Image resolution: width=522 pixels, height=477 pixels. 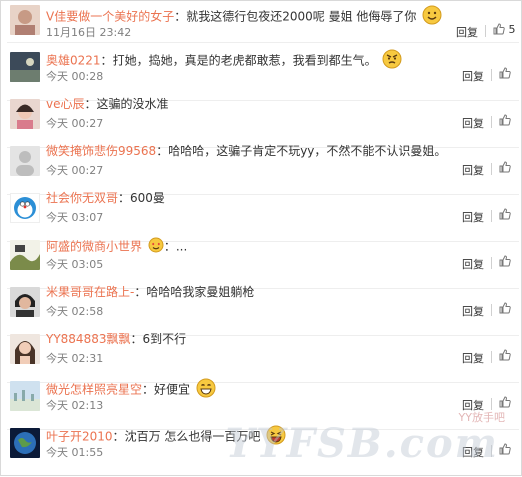 I want to click on comment-username: 奥雄0221, so click(x=73, y=61).